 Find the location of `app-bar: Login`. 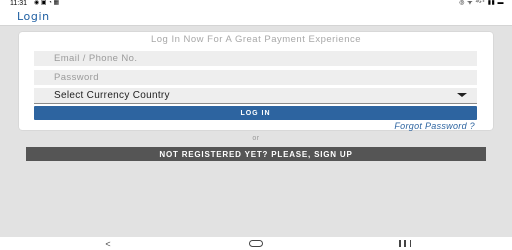

app-bar: Login is located at coordinates (256, 16).